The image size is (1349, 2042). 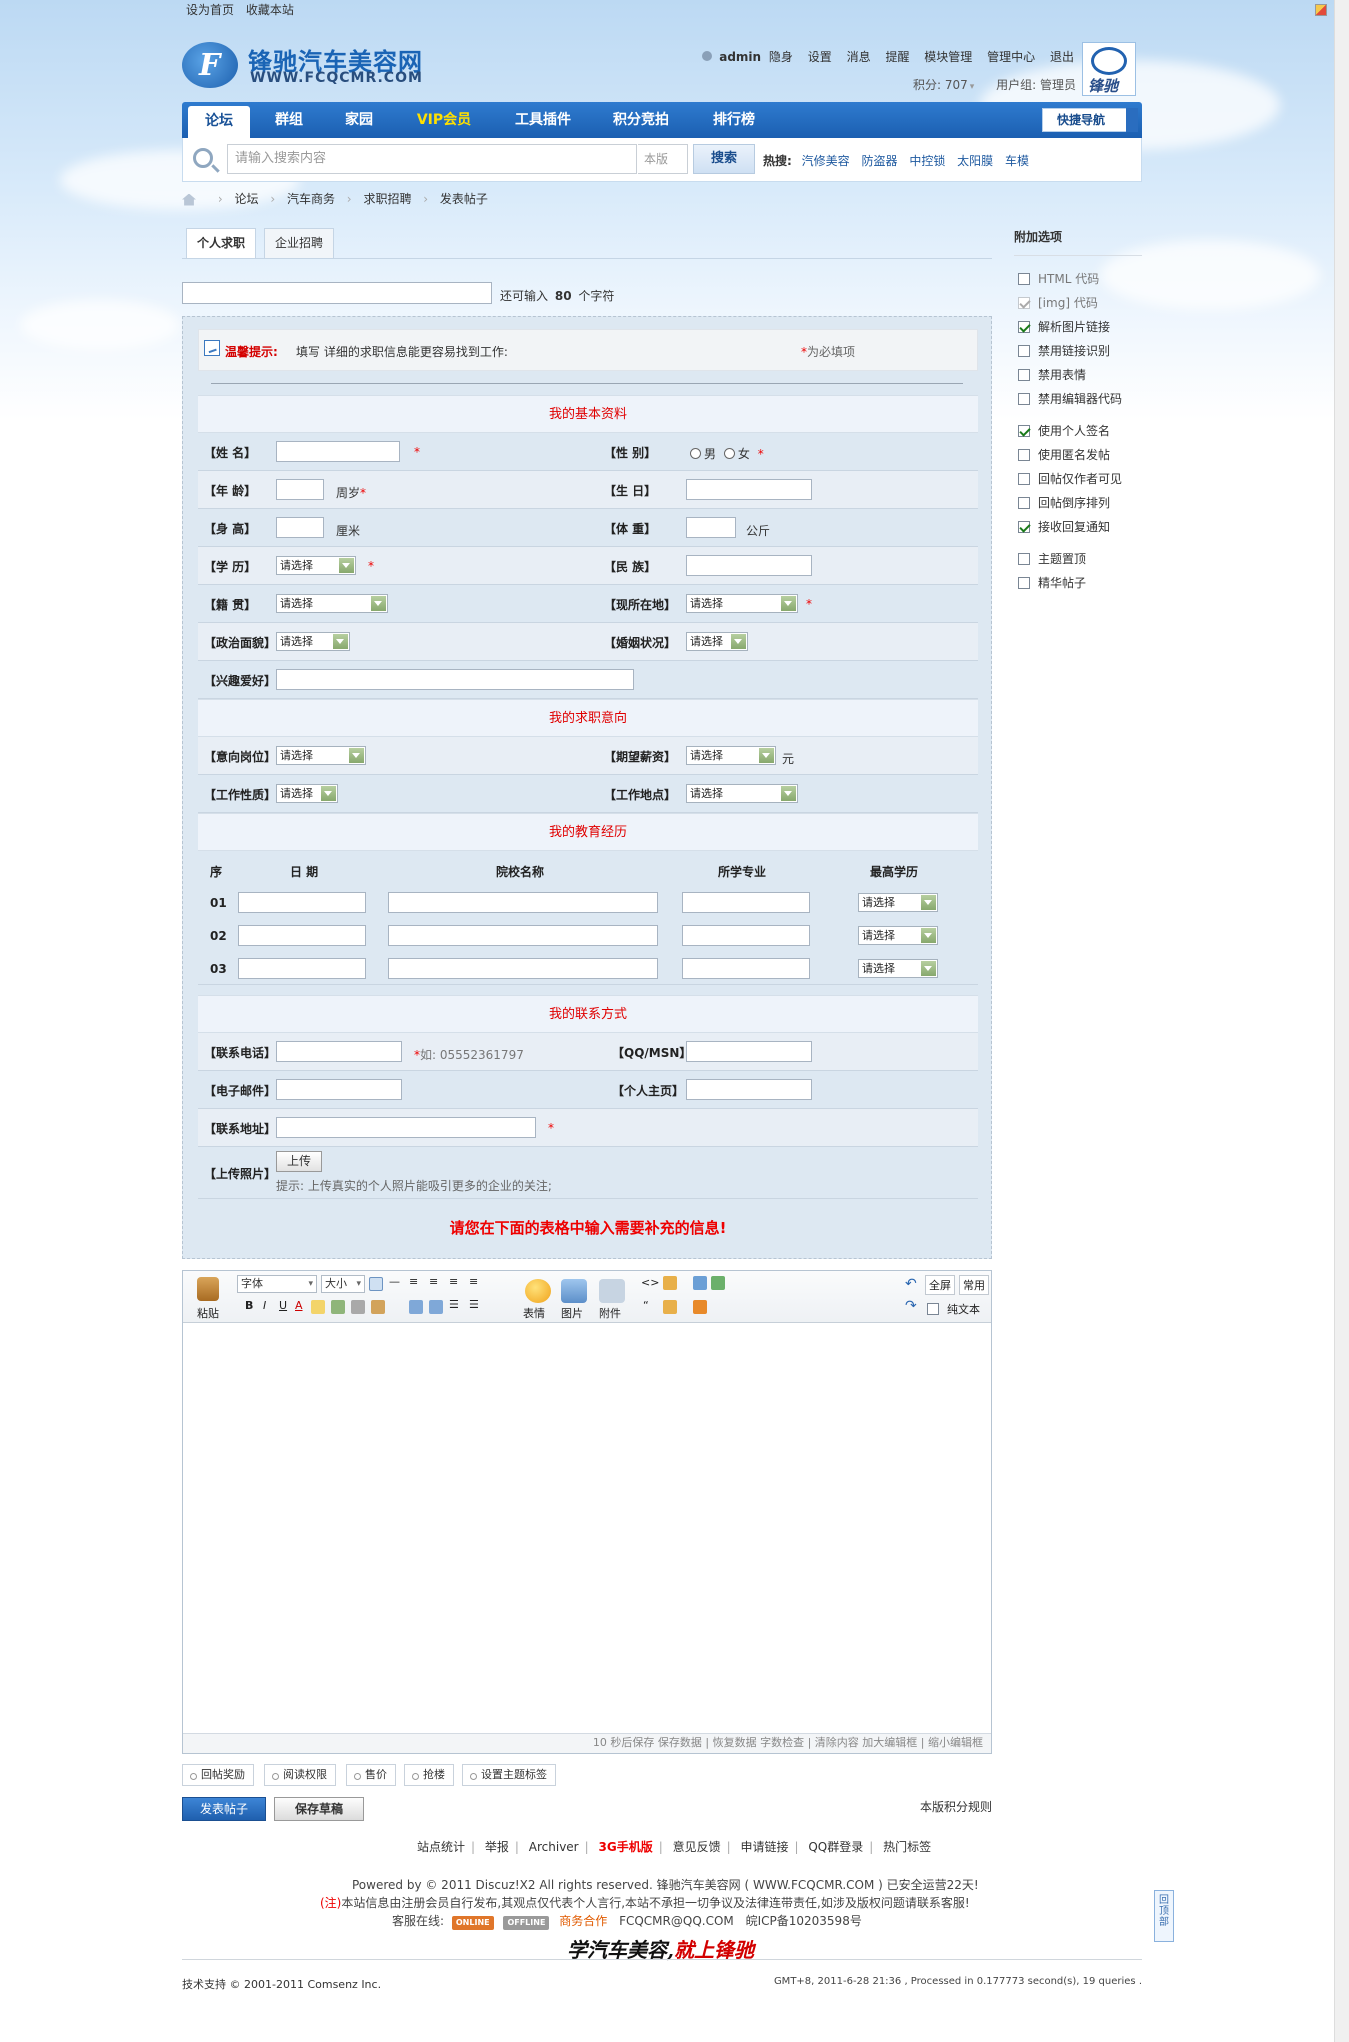 What do you see at coordinates (587, 1528) in the screenshot?
I see `editor-textarea` at bounding box center [587, 1528].